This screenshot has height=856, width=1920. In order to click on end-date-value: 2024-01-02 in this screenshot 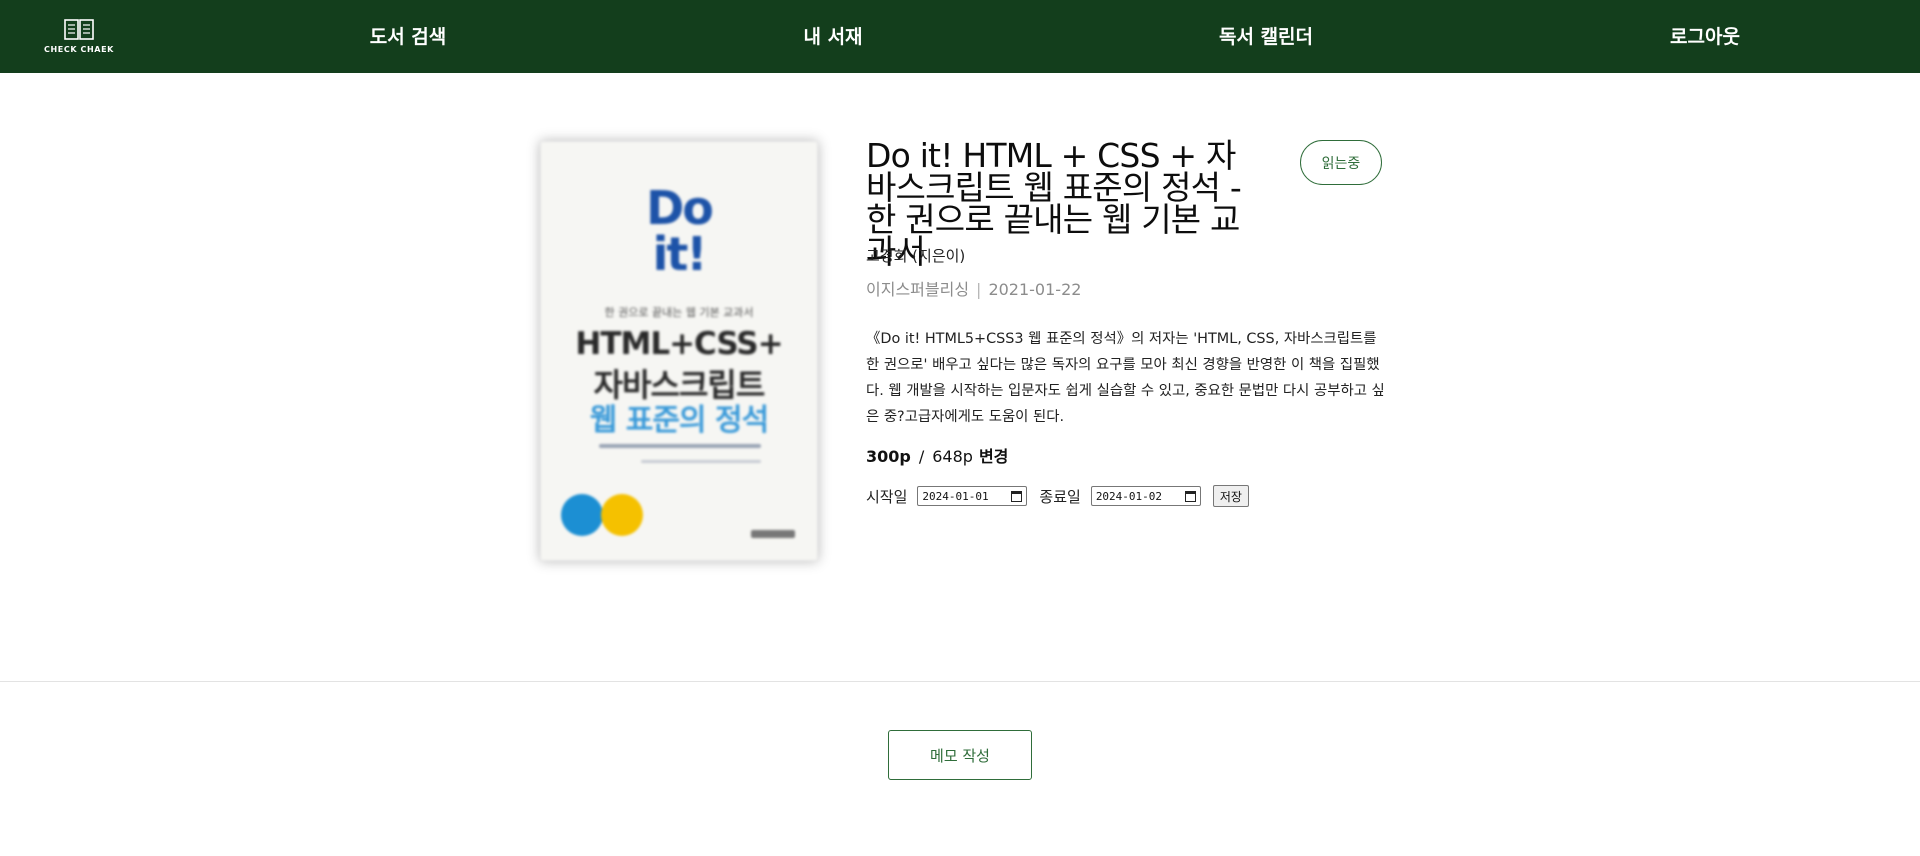, I will do `click(1129, 496)`.